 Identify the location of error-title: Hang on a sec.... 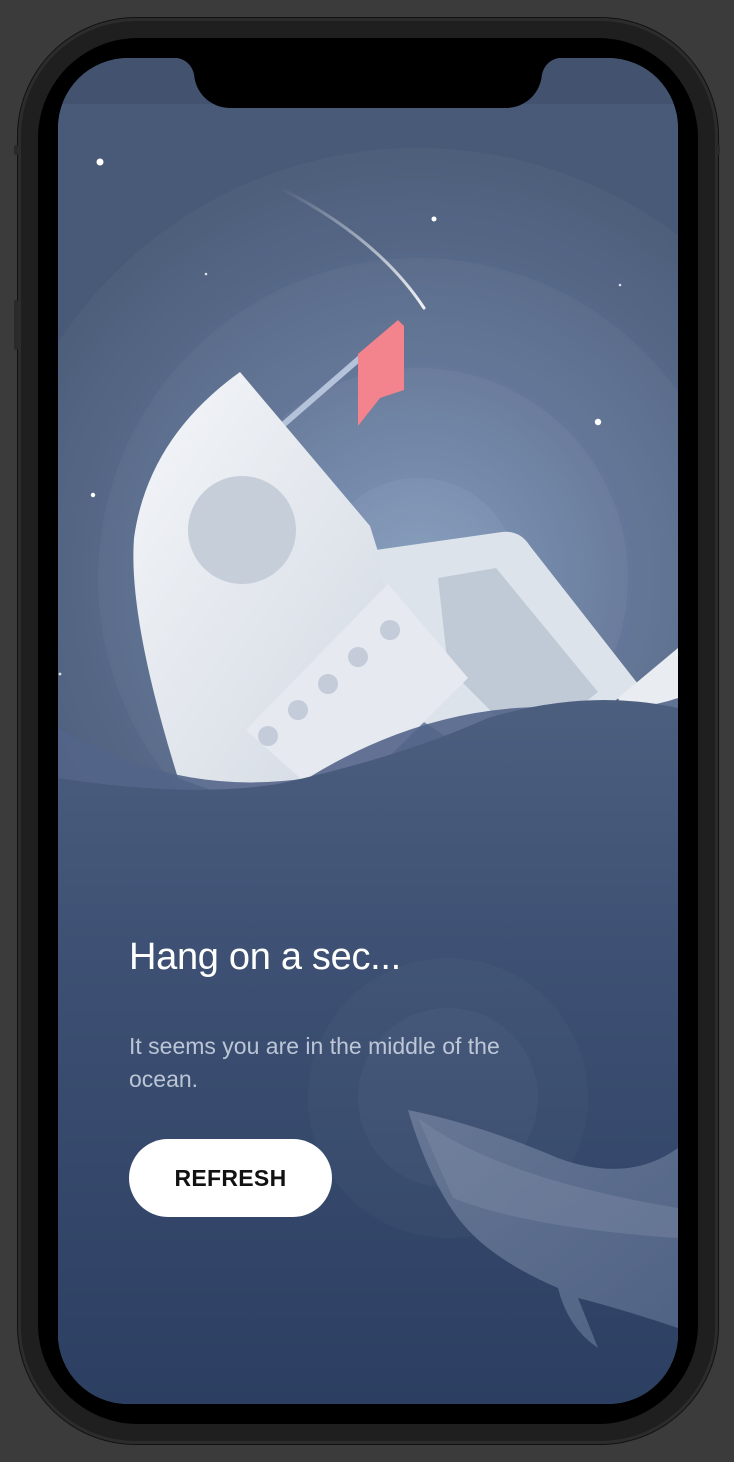
(265, 957).